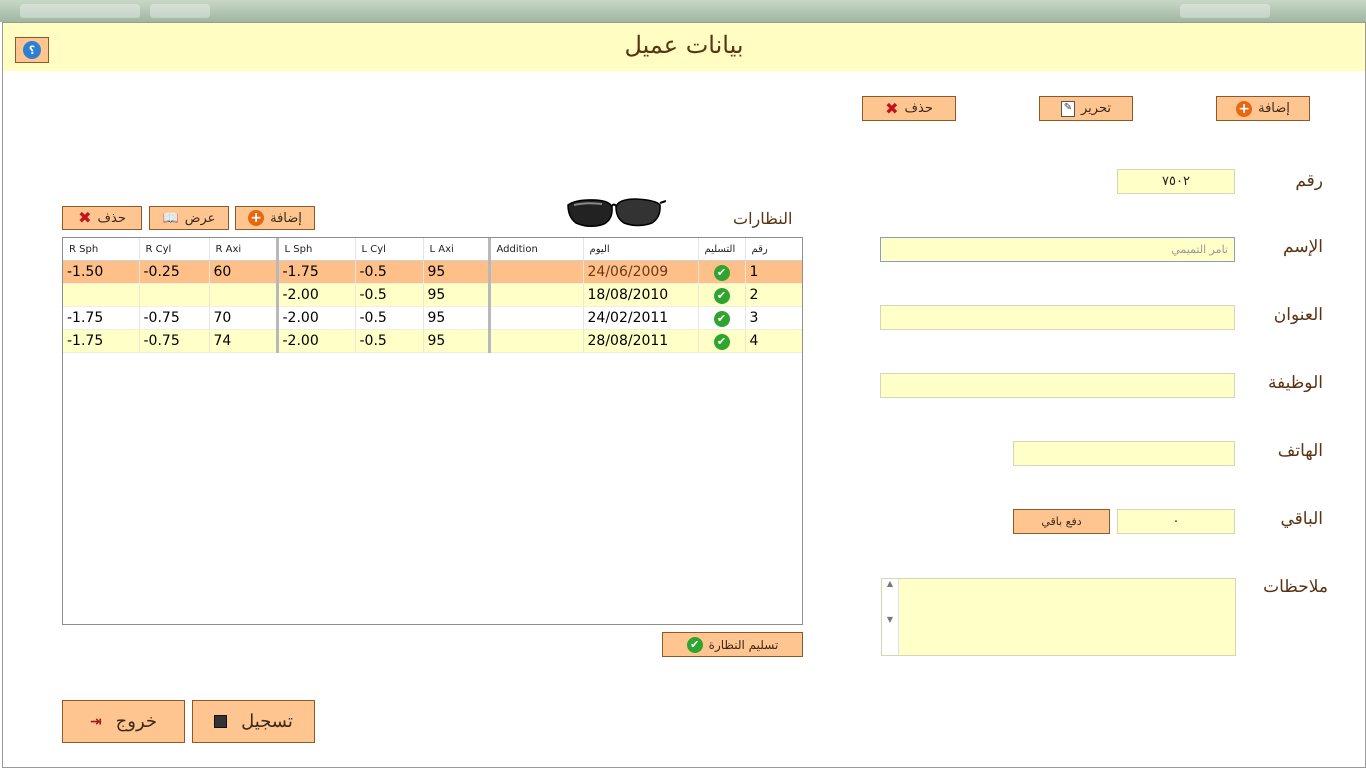  I want to click on col-l-axi: L Axi, so click(457, 249).